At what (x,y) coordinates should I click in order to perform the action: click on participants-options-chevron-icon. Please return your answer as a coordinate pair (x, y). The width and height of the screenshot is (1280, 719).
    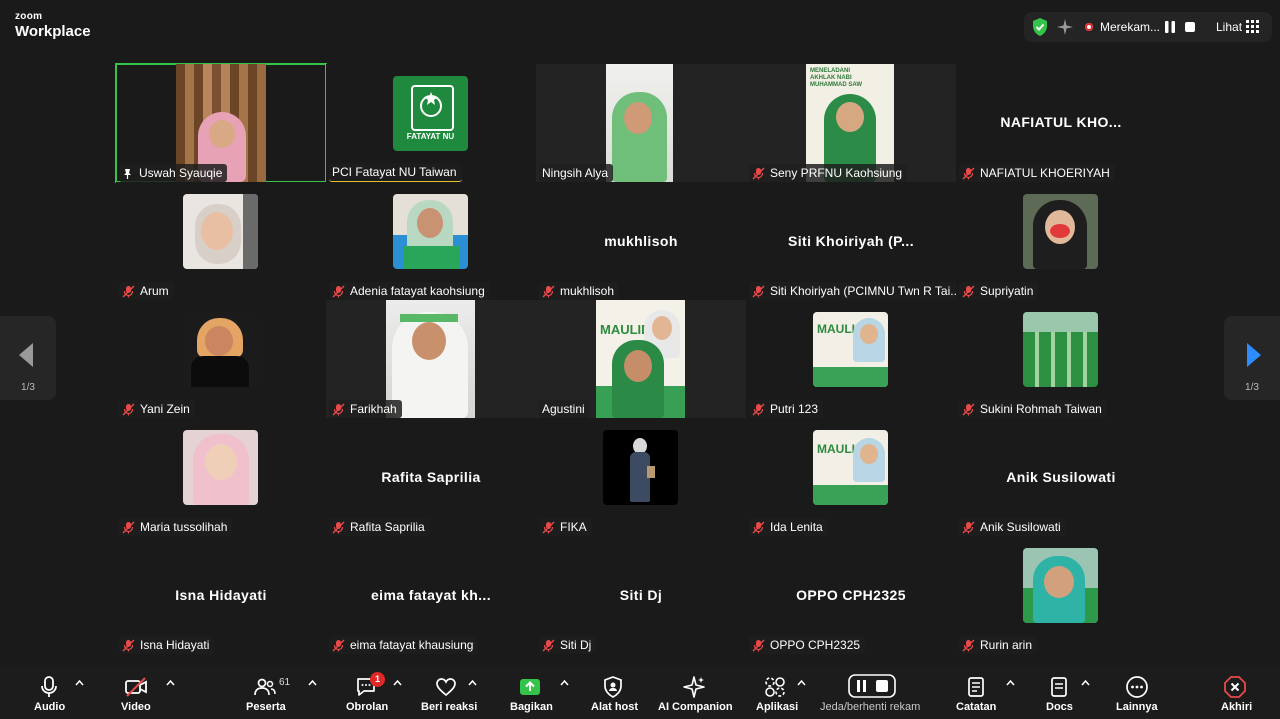
    Looking at the image, I should click on (312, 683).